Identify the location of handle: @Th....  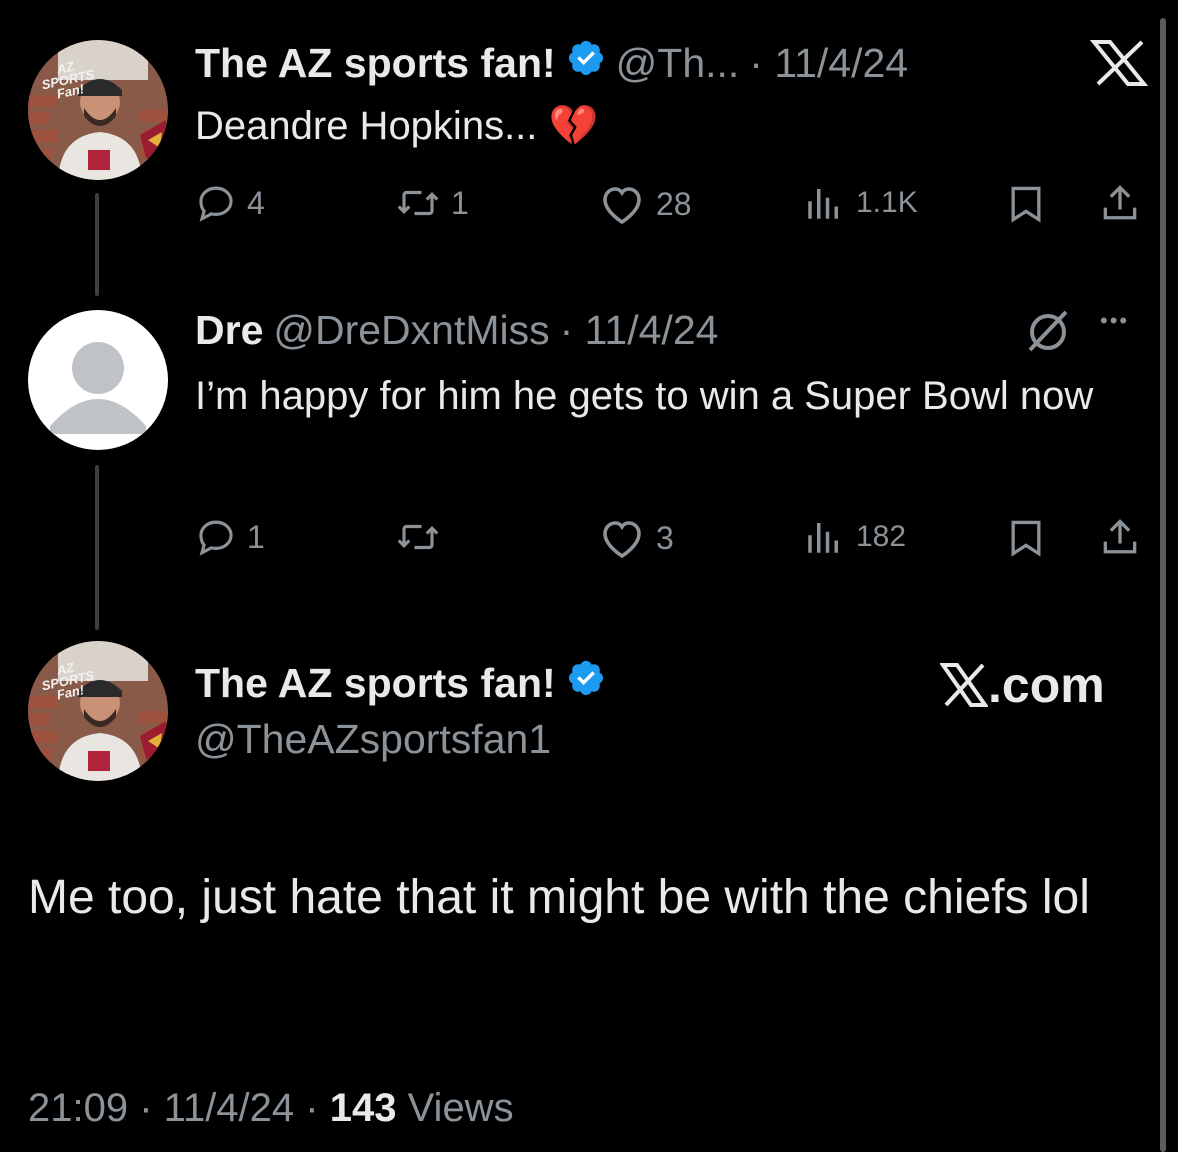
(678, 63).